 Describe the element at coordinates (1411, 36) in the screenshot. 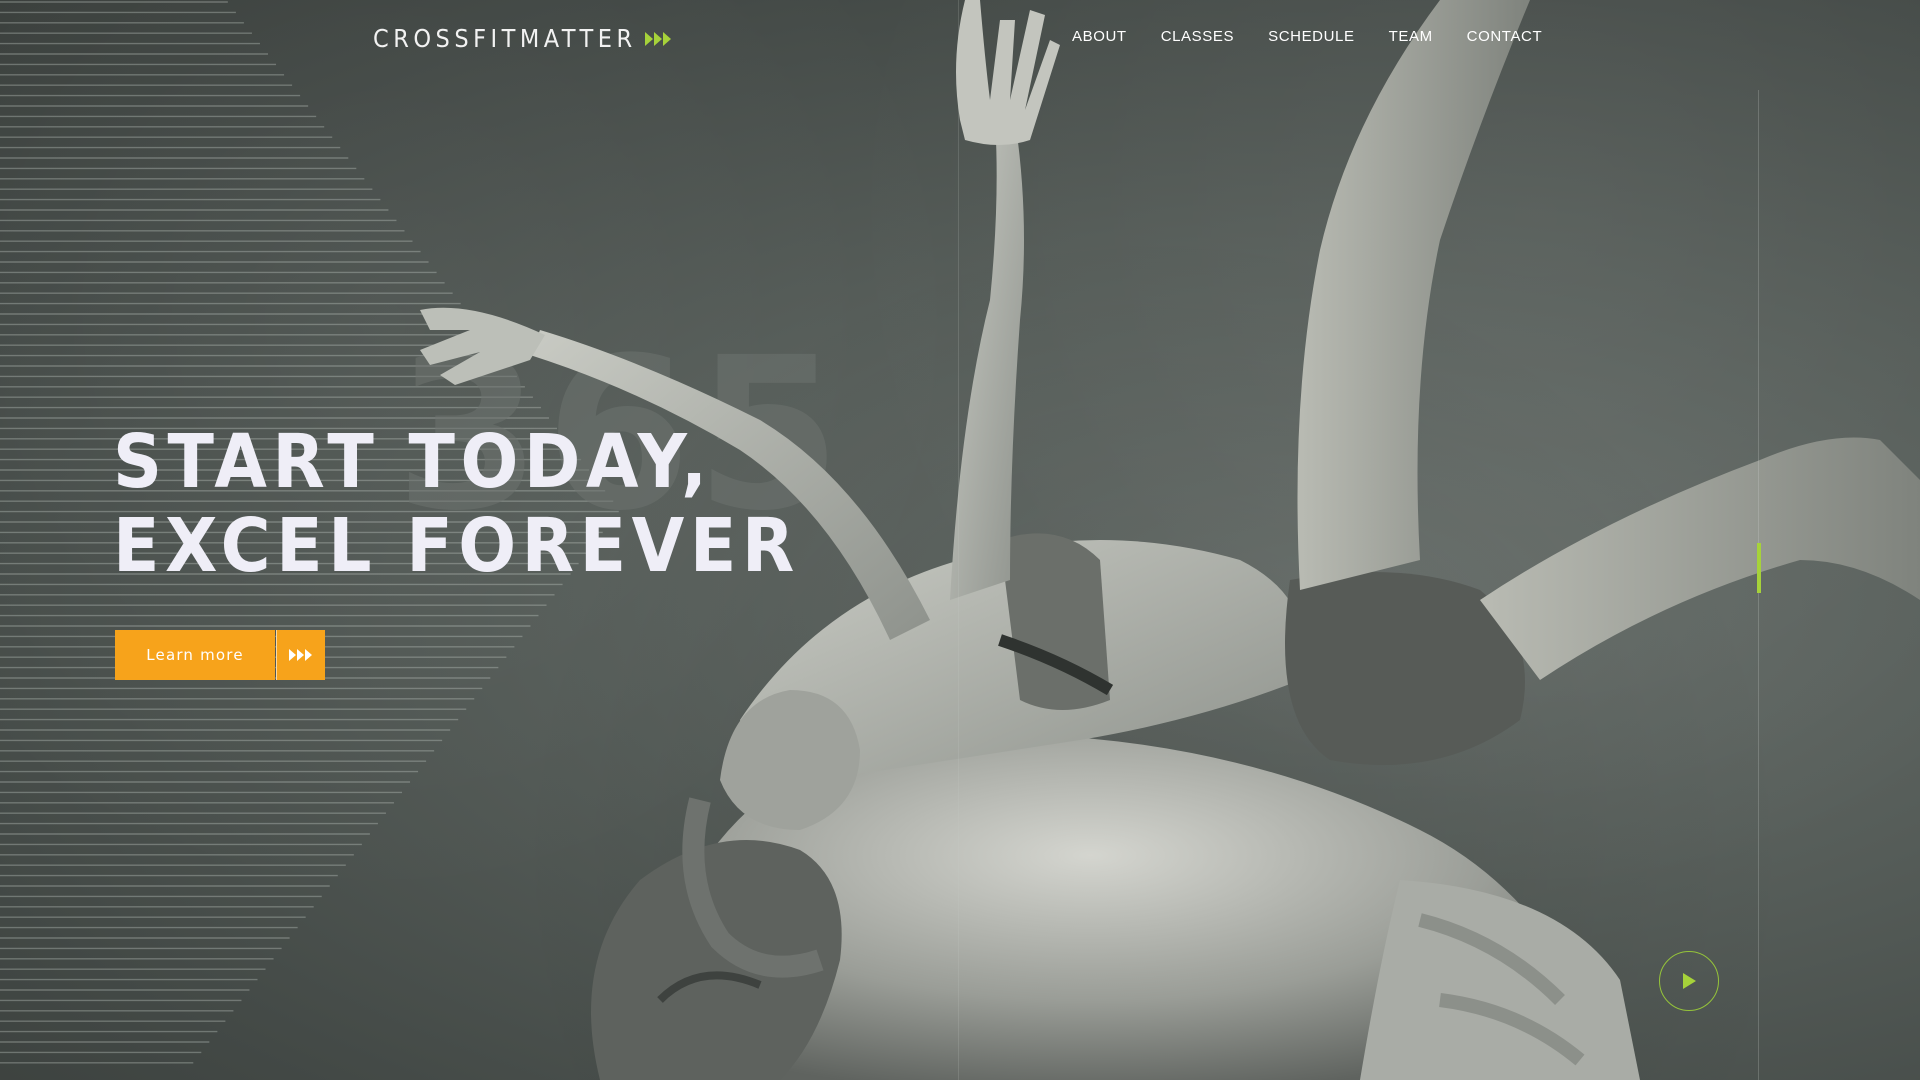

I see `nav-item-team: TEAM` at that location.